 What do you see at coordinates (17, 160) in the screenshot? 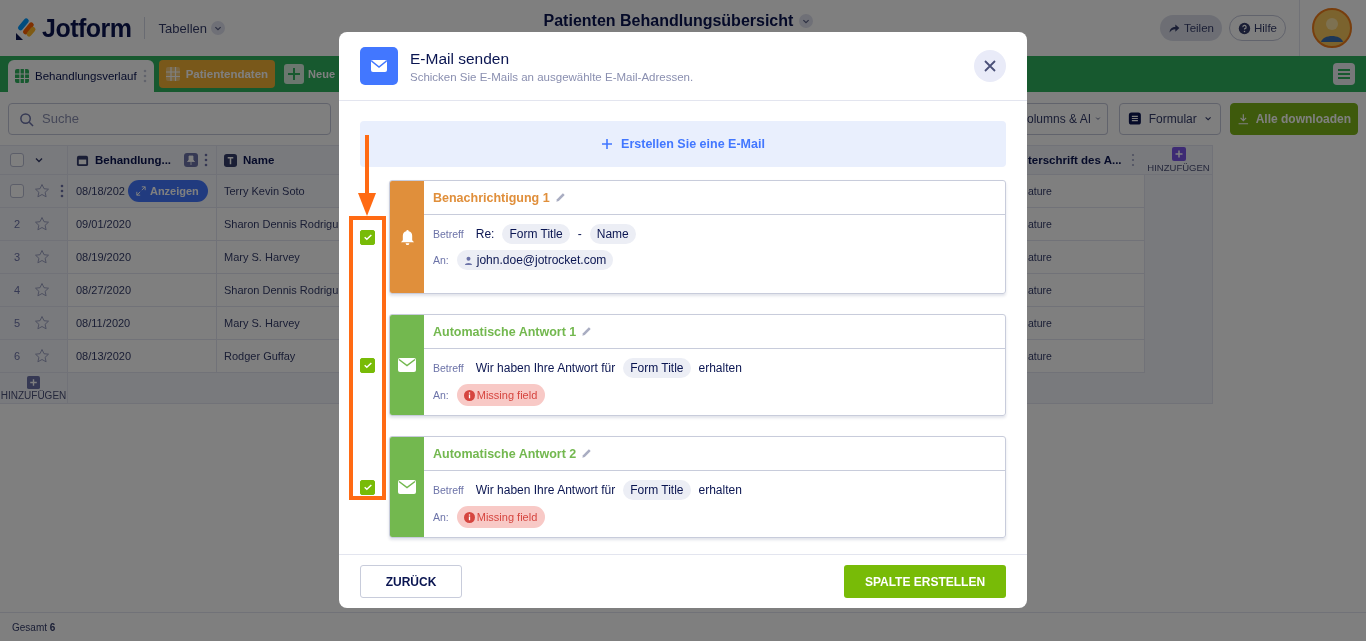
I see `select-all-checkbox` at bounding box center [17, 160].